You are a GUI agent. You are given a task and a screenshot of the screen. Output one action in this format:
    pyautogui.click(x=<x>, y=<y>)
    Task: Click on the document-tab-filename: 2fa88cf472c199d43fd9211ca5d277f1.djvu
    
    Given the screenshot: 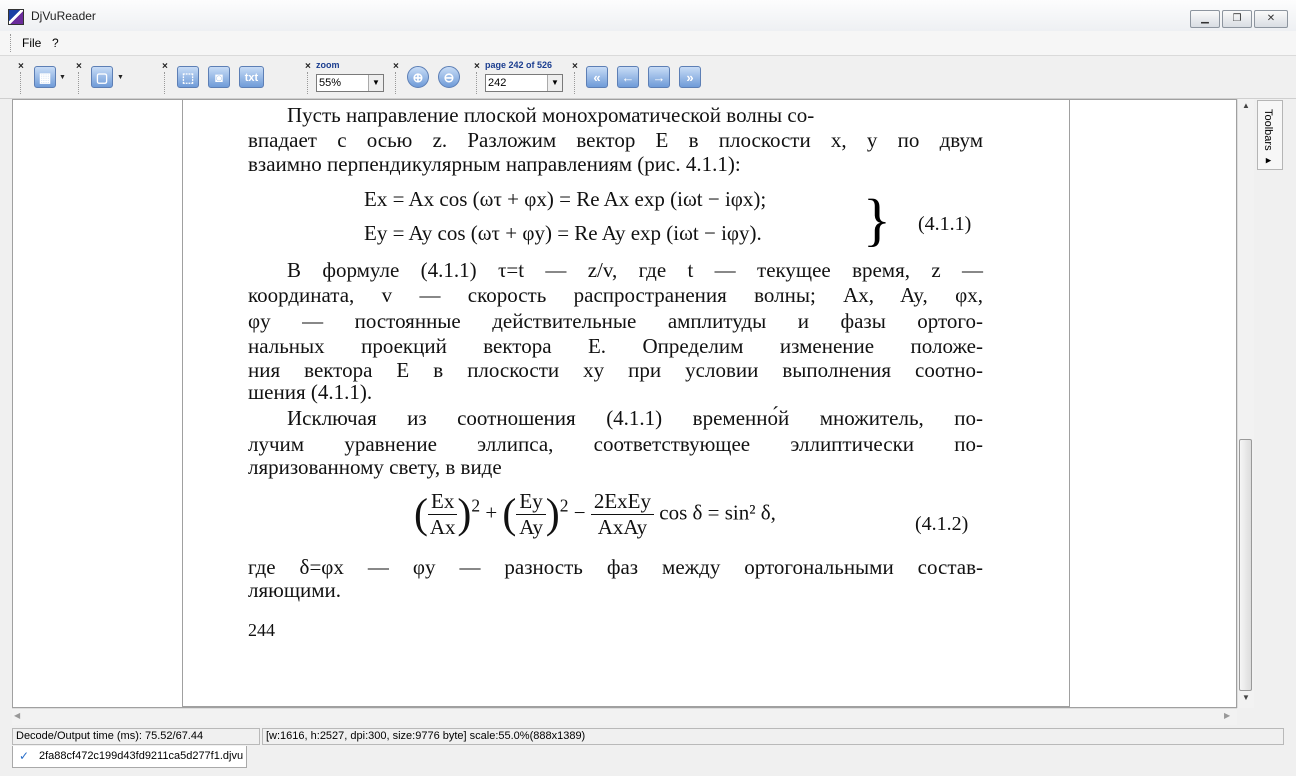 What is the action you would take?
    pyautogui.click(x=141, y=756)
    